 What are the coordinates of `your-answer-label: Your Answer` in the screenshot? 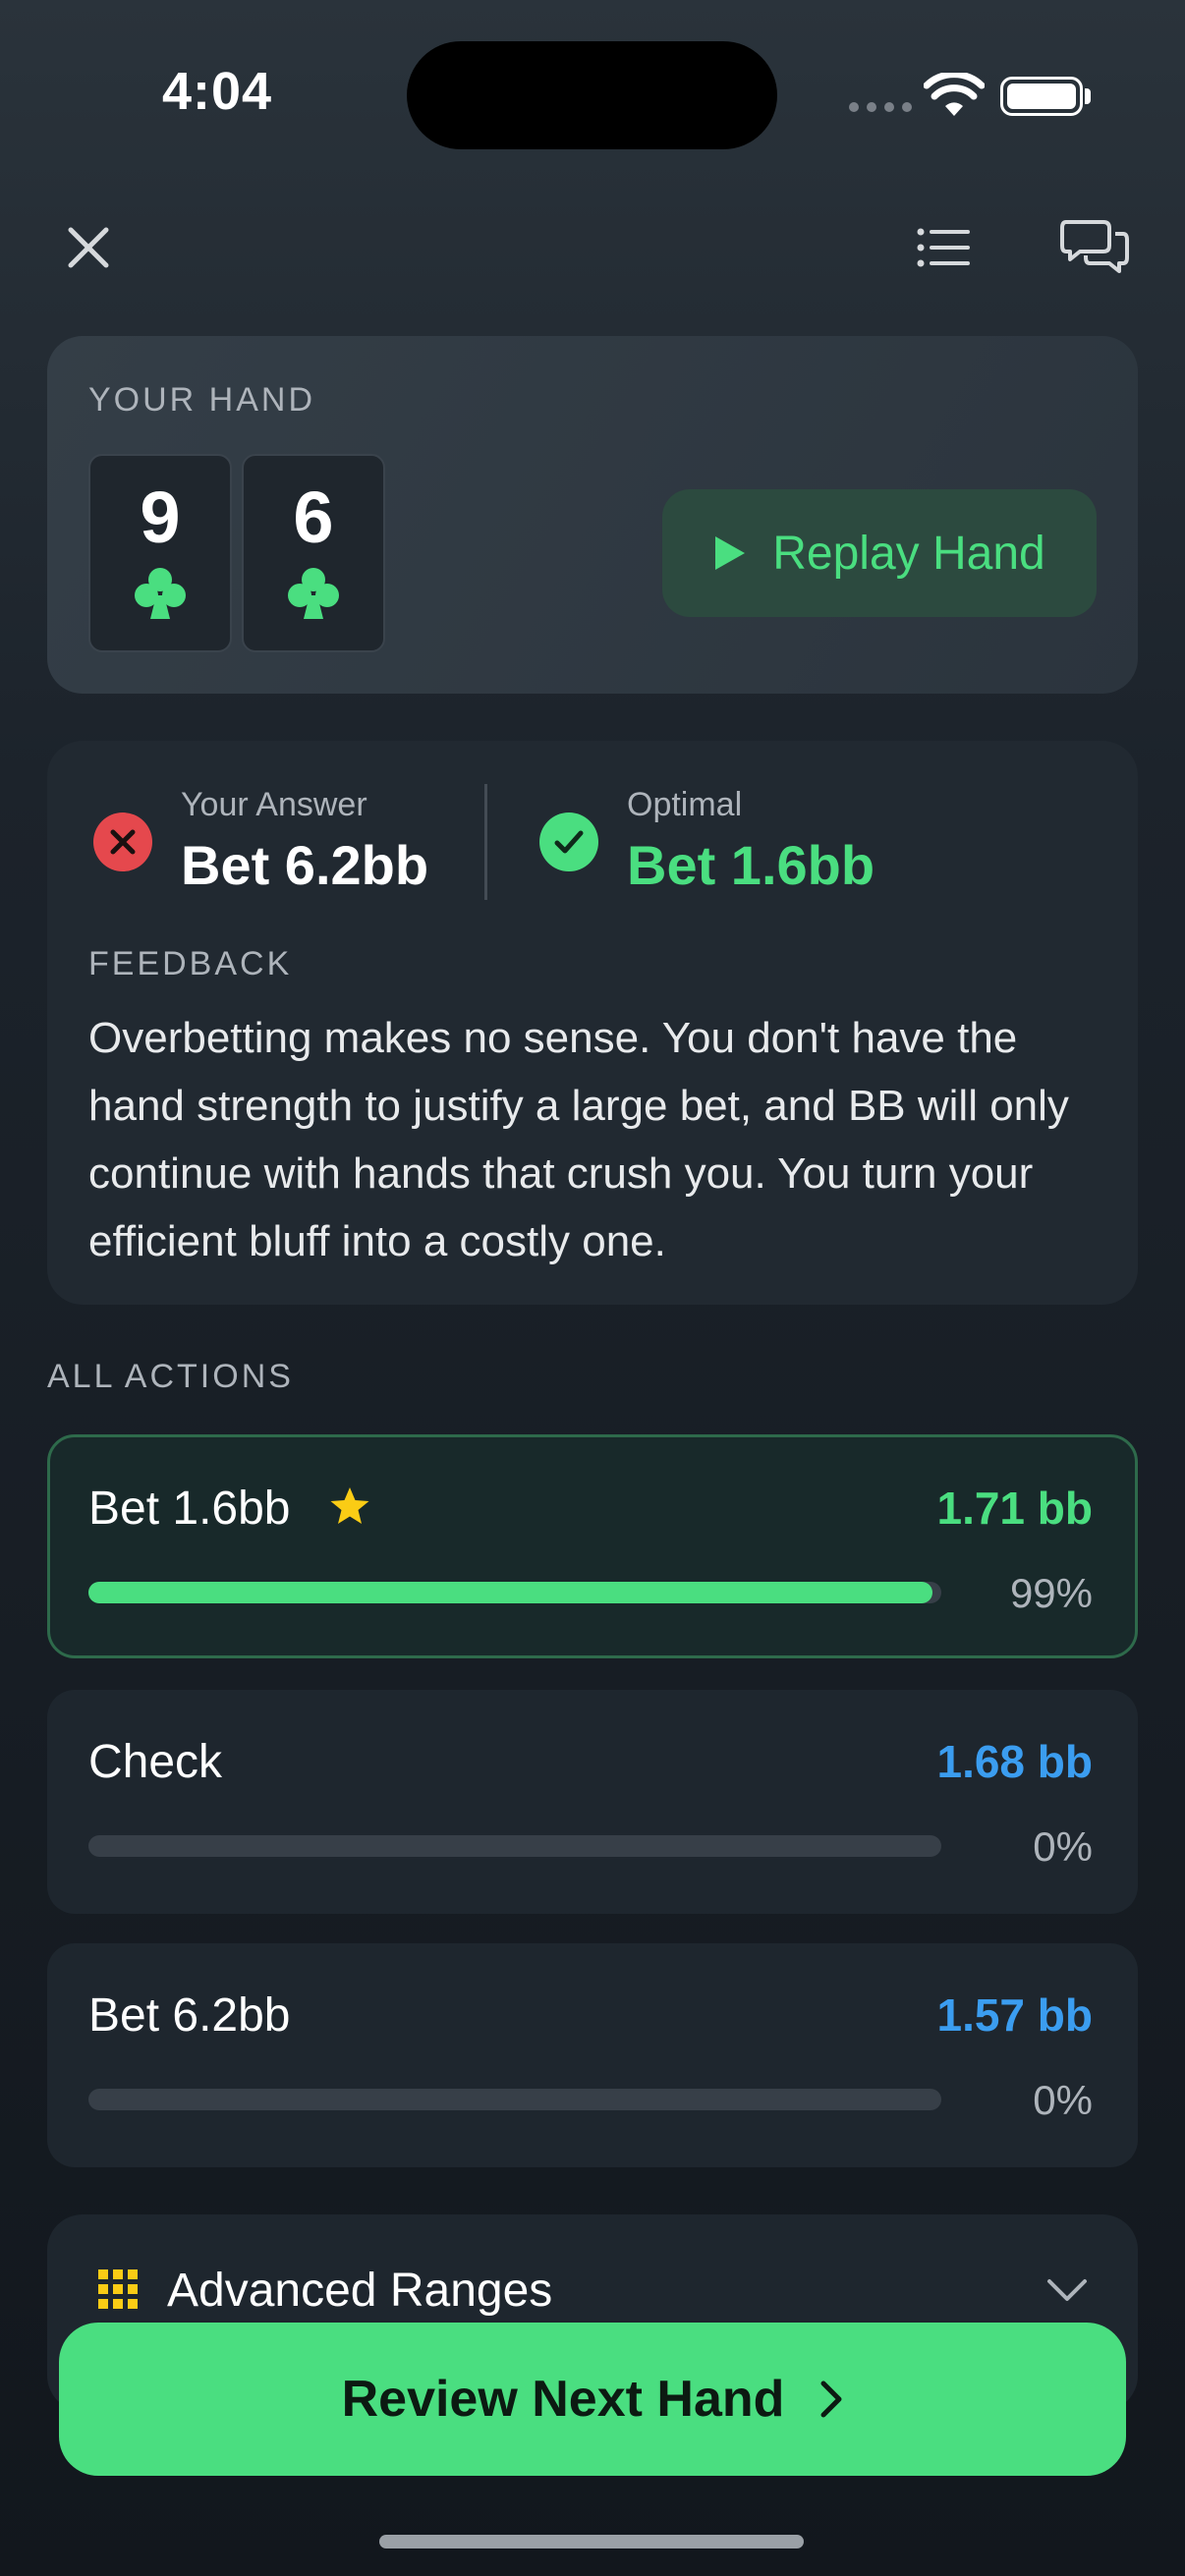 It's located at (274, 804).